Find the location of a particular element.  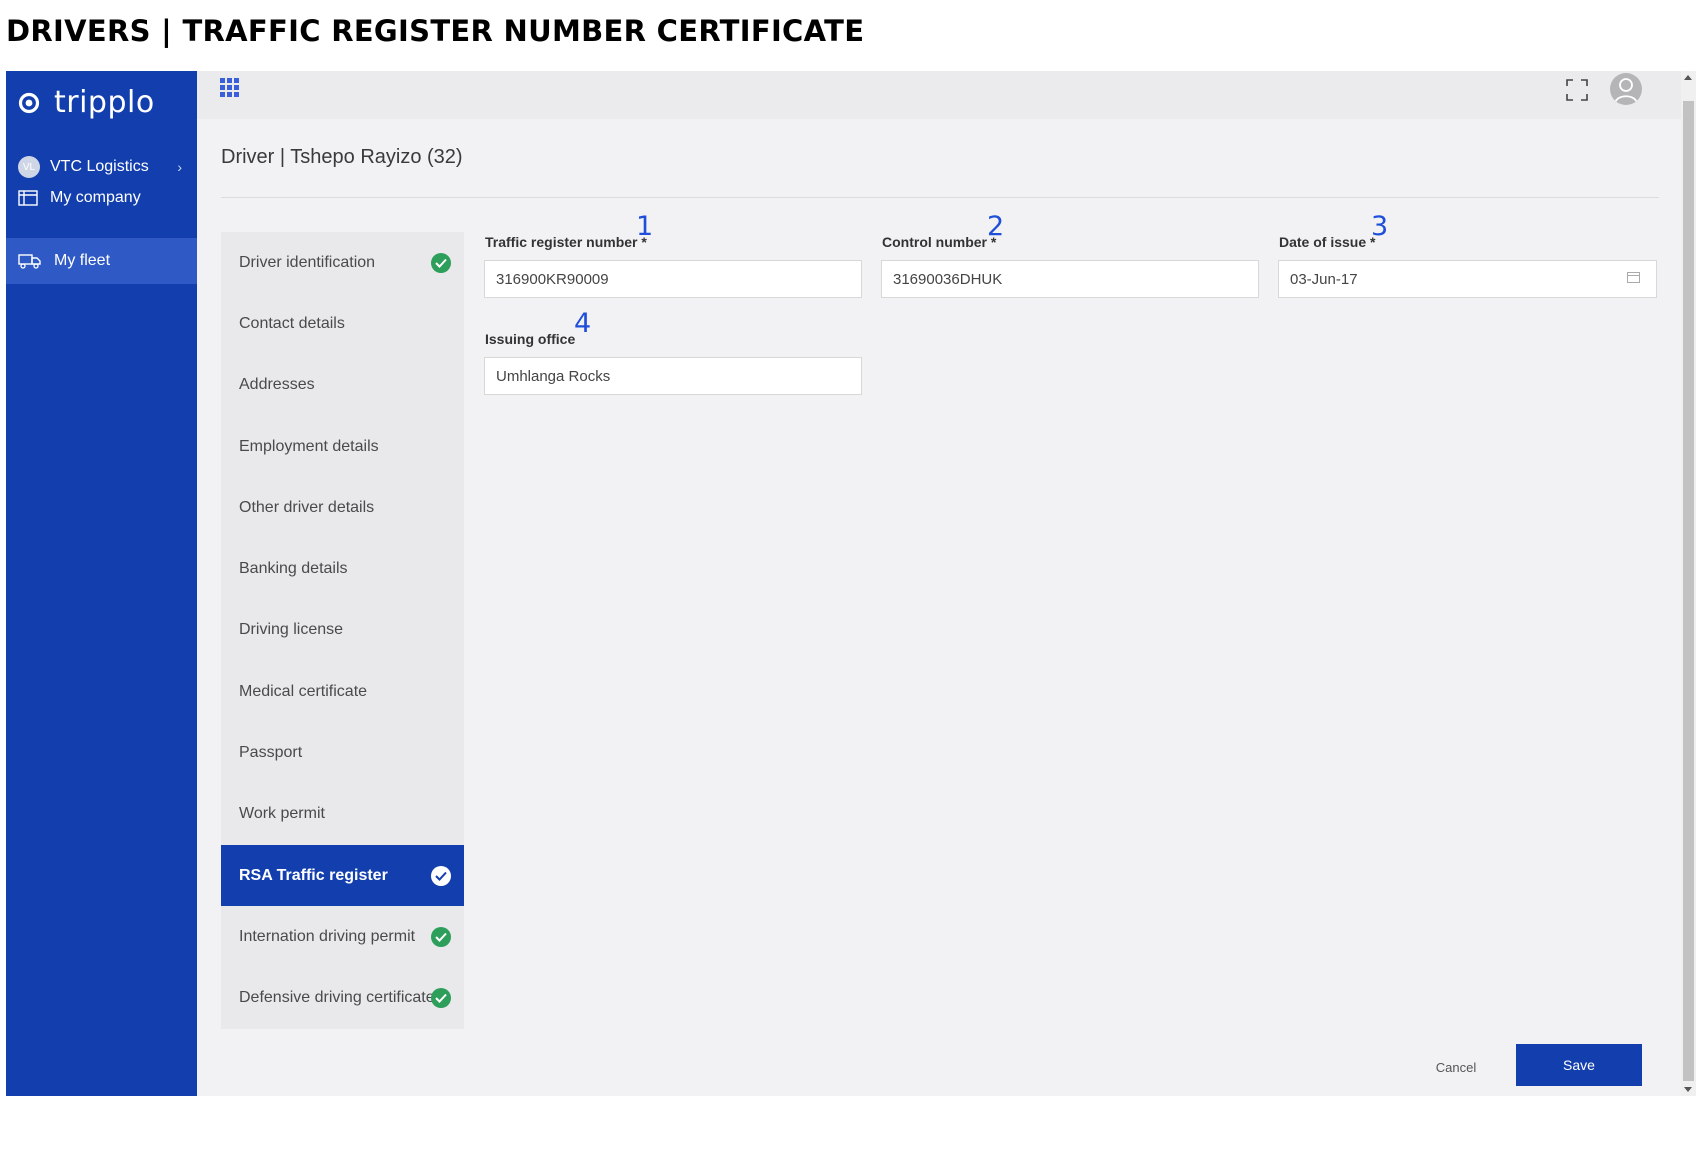

sidebar-item-my-company: My company is located at coordinates (101, 198).